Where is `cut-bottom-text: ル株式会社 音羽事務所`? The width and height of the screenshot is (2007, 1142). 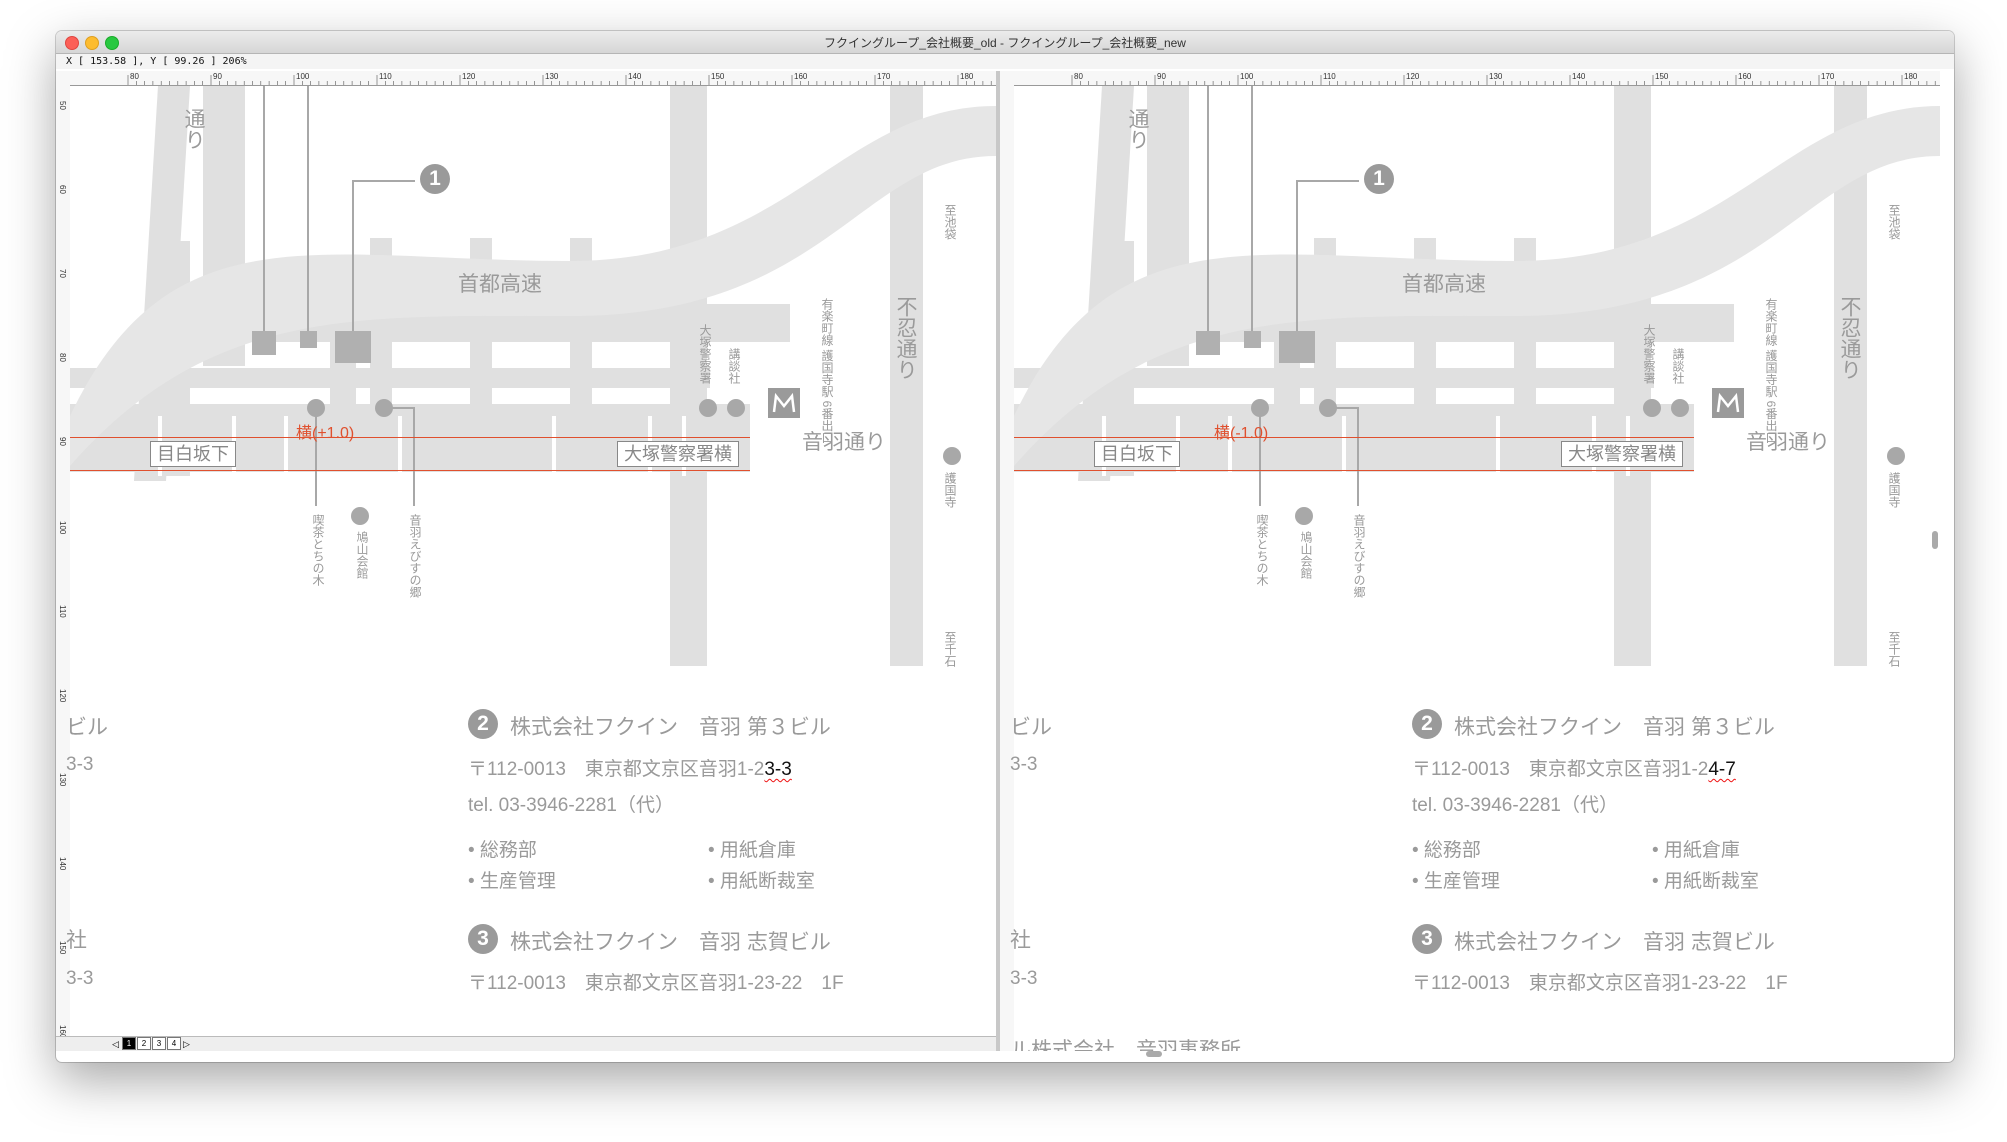 cut-bottom-text: ル株式会社 音羽事務所 is located at coordinates (1125, 1045).